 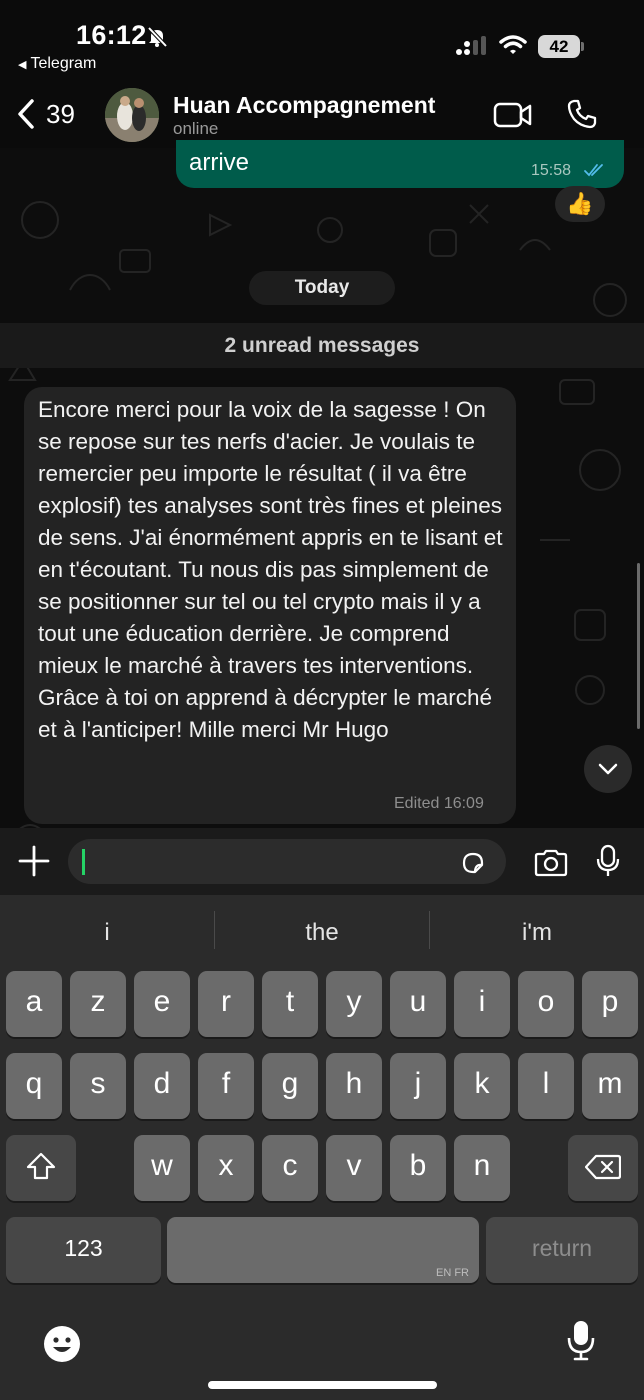 I want to click on shift-key, so click(x=41, y=1168).